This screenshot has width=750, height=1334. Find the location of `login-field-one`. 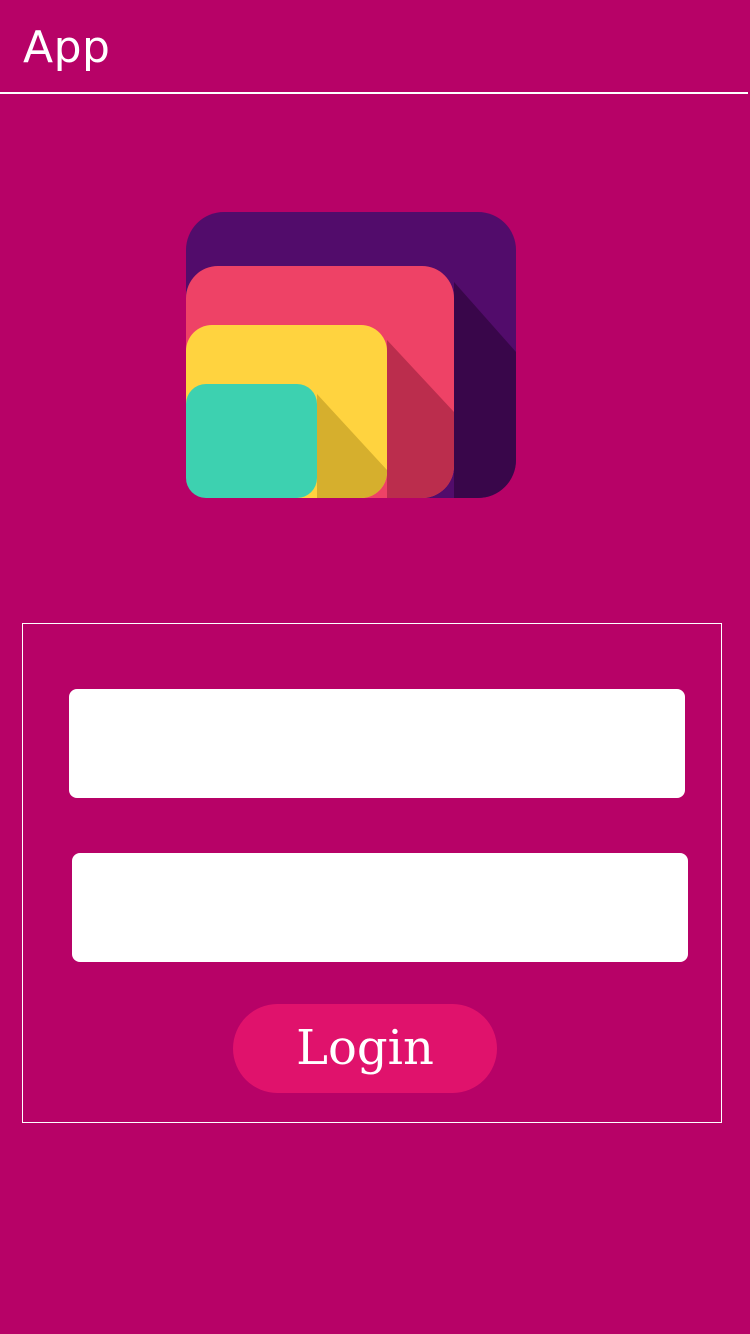

login-field-one is located at coordinates (377, 743).